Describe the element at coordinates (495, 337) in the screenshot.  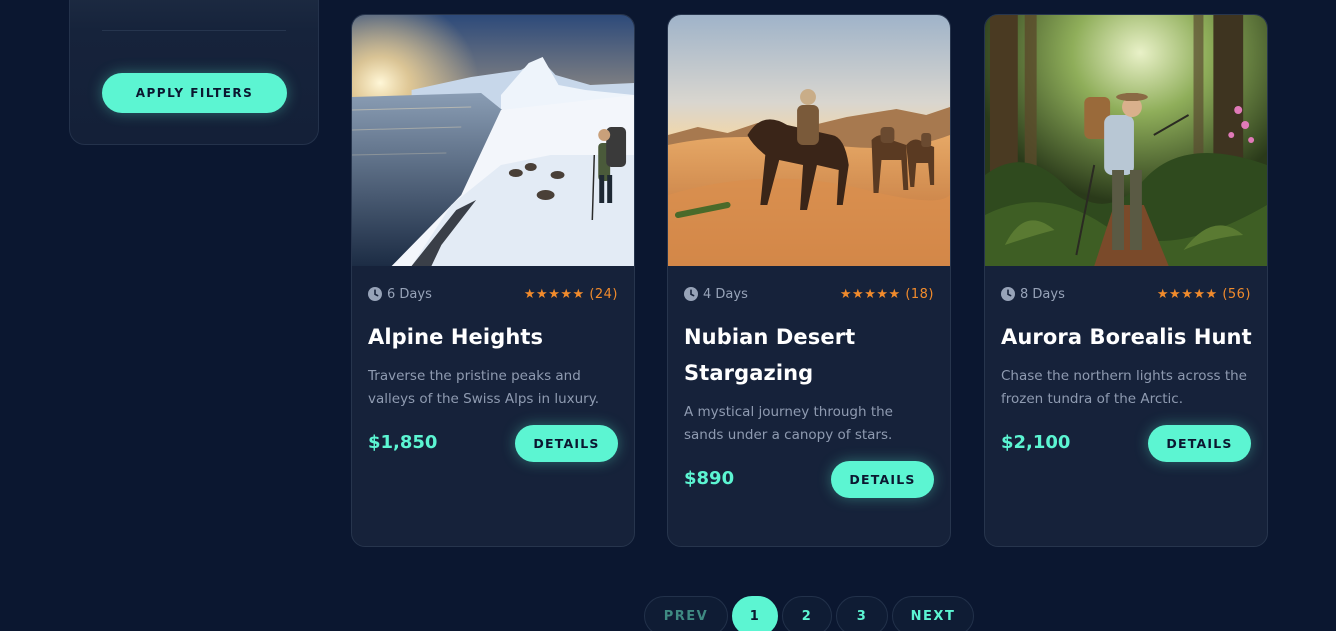
I see `tour-title: Alpine Heights` at that location.